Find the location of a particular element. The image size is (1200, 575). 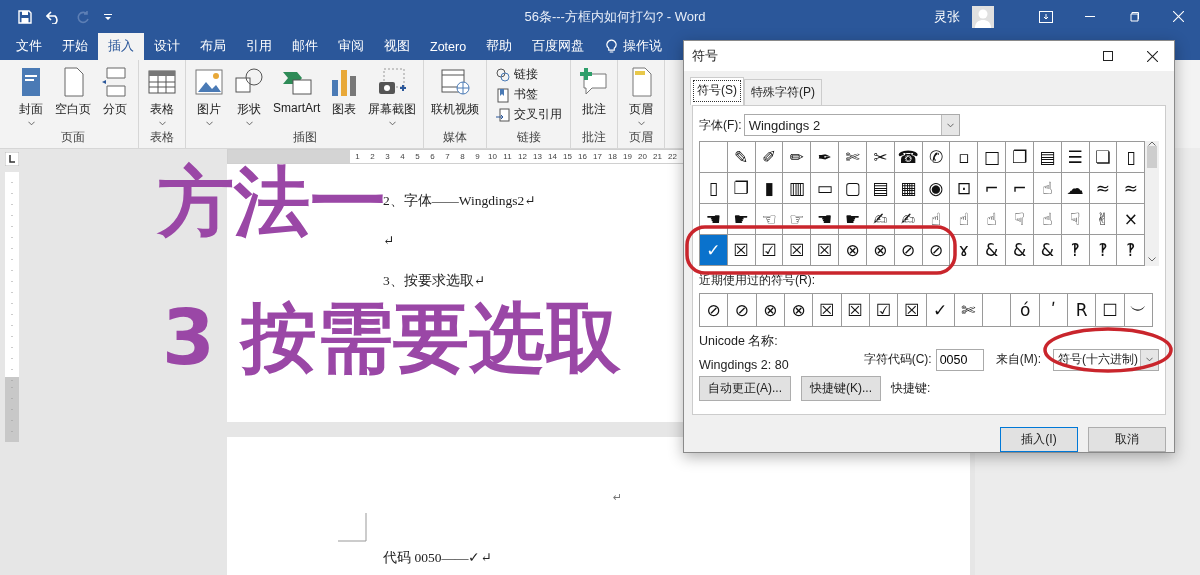

symbol-cell: ✎ is located at coordinates (741, 157).